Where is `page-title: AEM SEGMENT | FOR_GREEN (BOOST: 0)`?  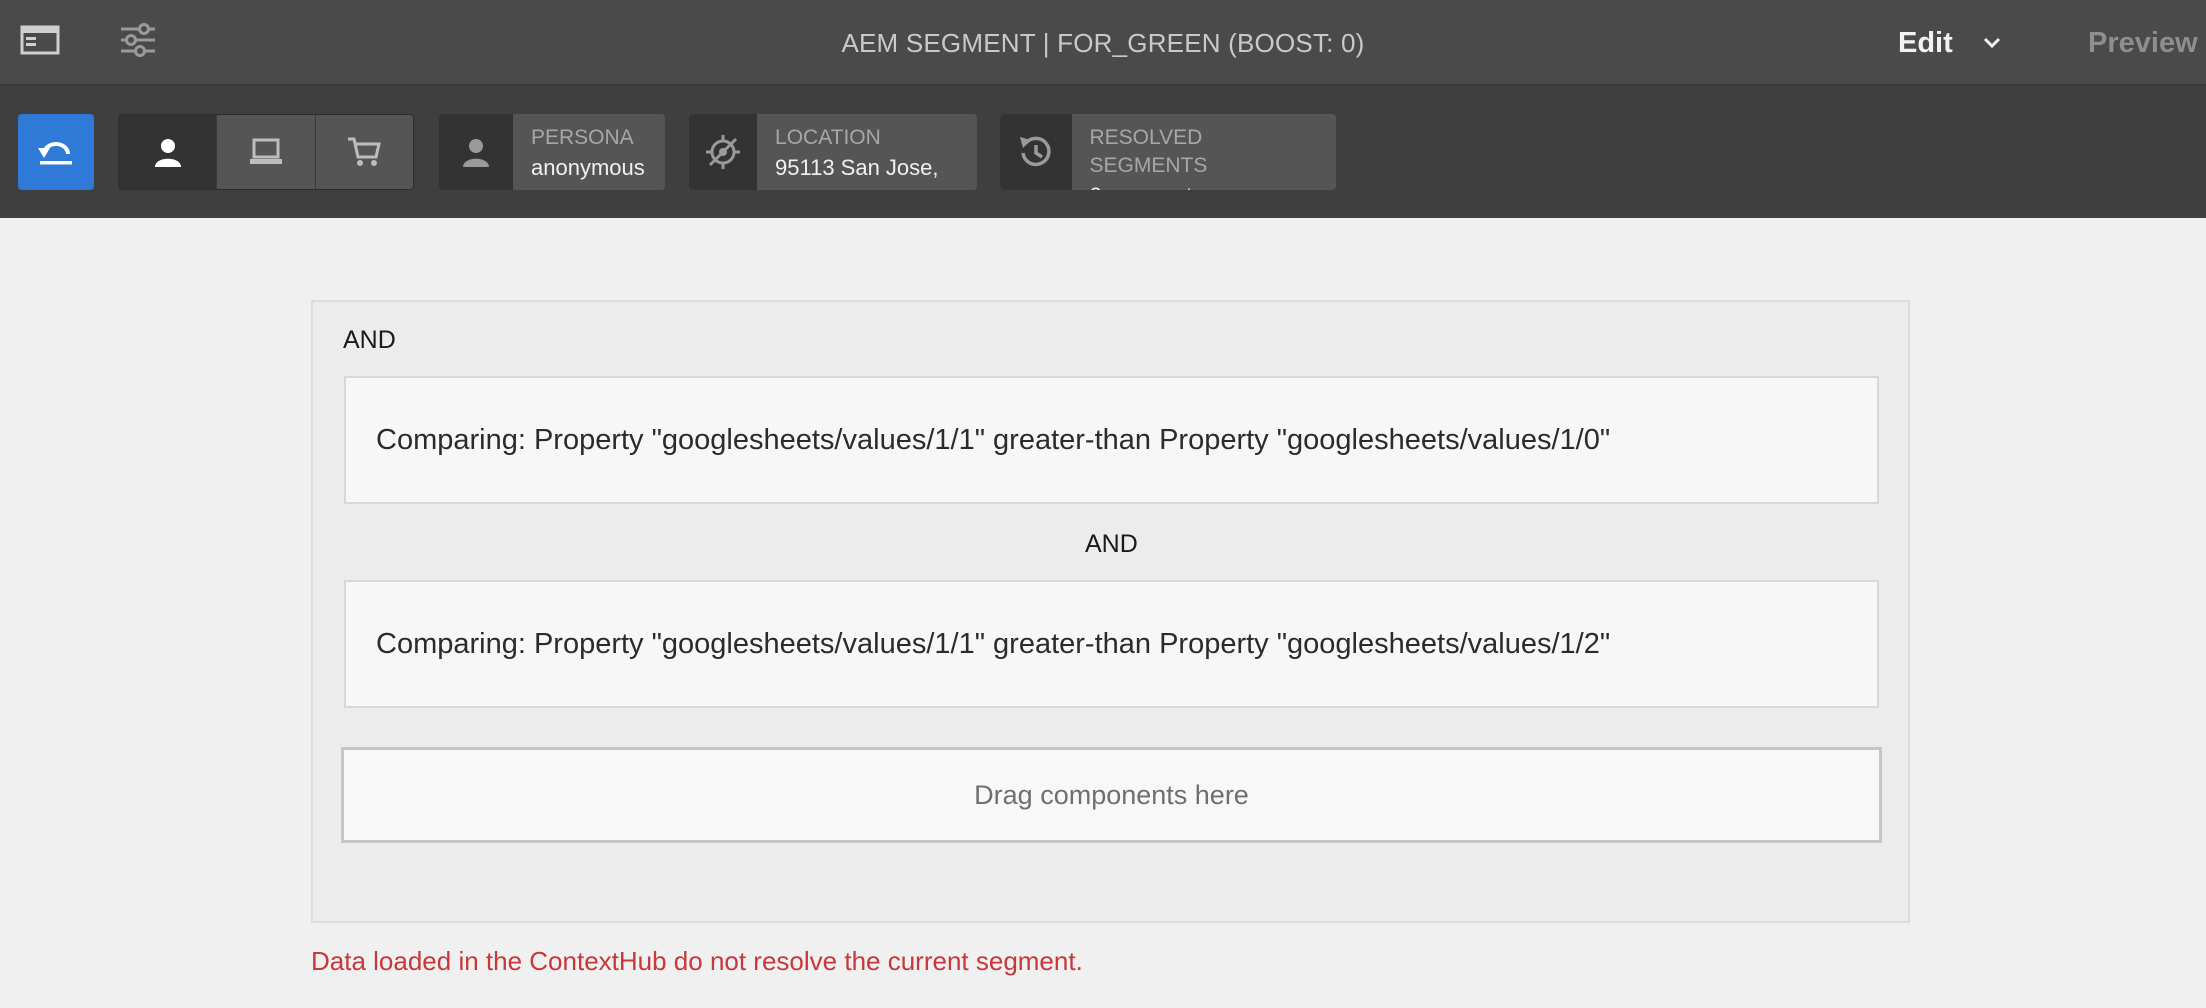
page-title: AEM SEGMENT | FOR_GREEN (BOOST: 0) is located at coordinates (1103, 42).